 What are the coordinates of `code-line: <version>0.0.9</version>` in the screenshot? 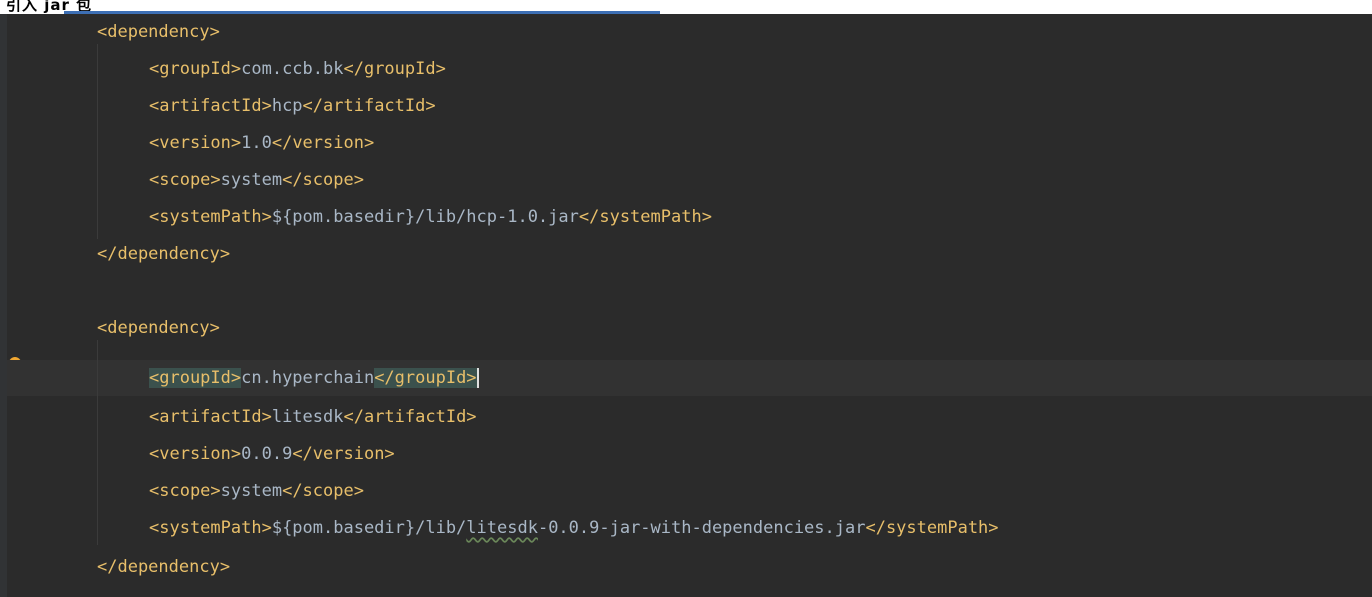 It's located at (760, 454).